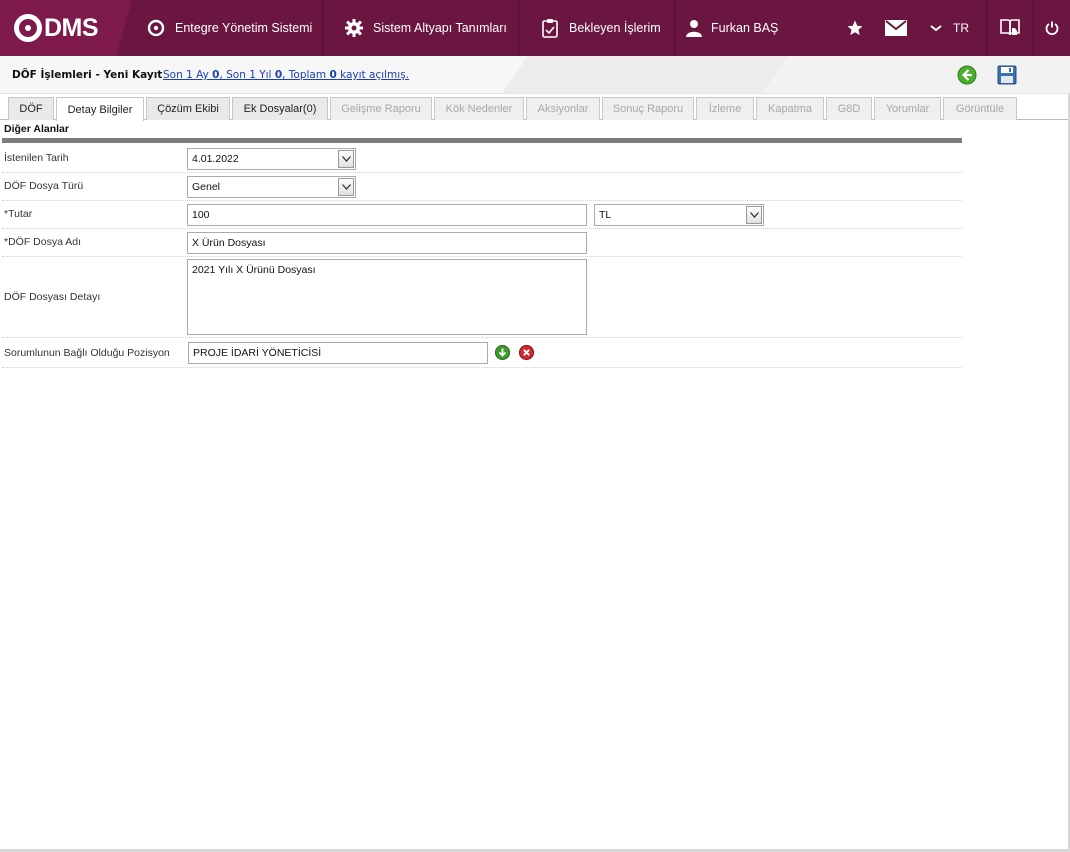  What do you see at coordinates (36, 129) in the screenshot?
I see `section-title: Diğer Alanlar` at bounding box center [36, 129].